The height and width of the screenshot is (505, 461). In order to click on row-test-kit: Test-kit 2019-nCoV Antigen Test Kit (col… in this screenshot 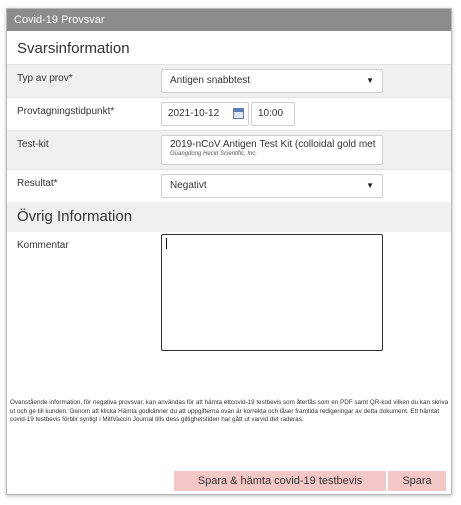, I will do `click(229, 149)`.